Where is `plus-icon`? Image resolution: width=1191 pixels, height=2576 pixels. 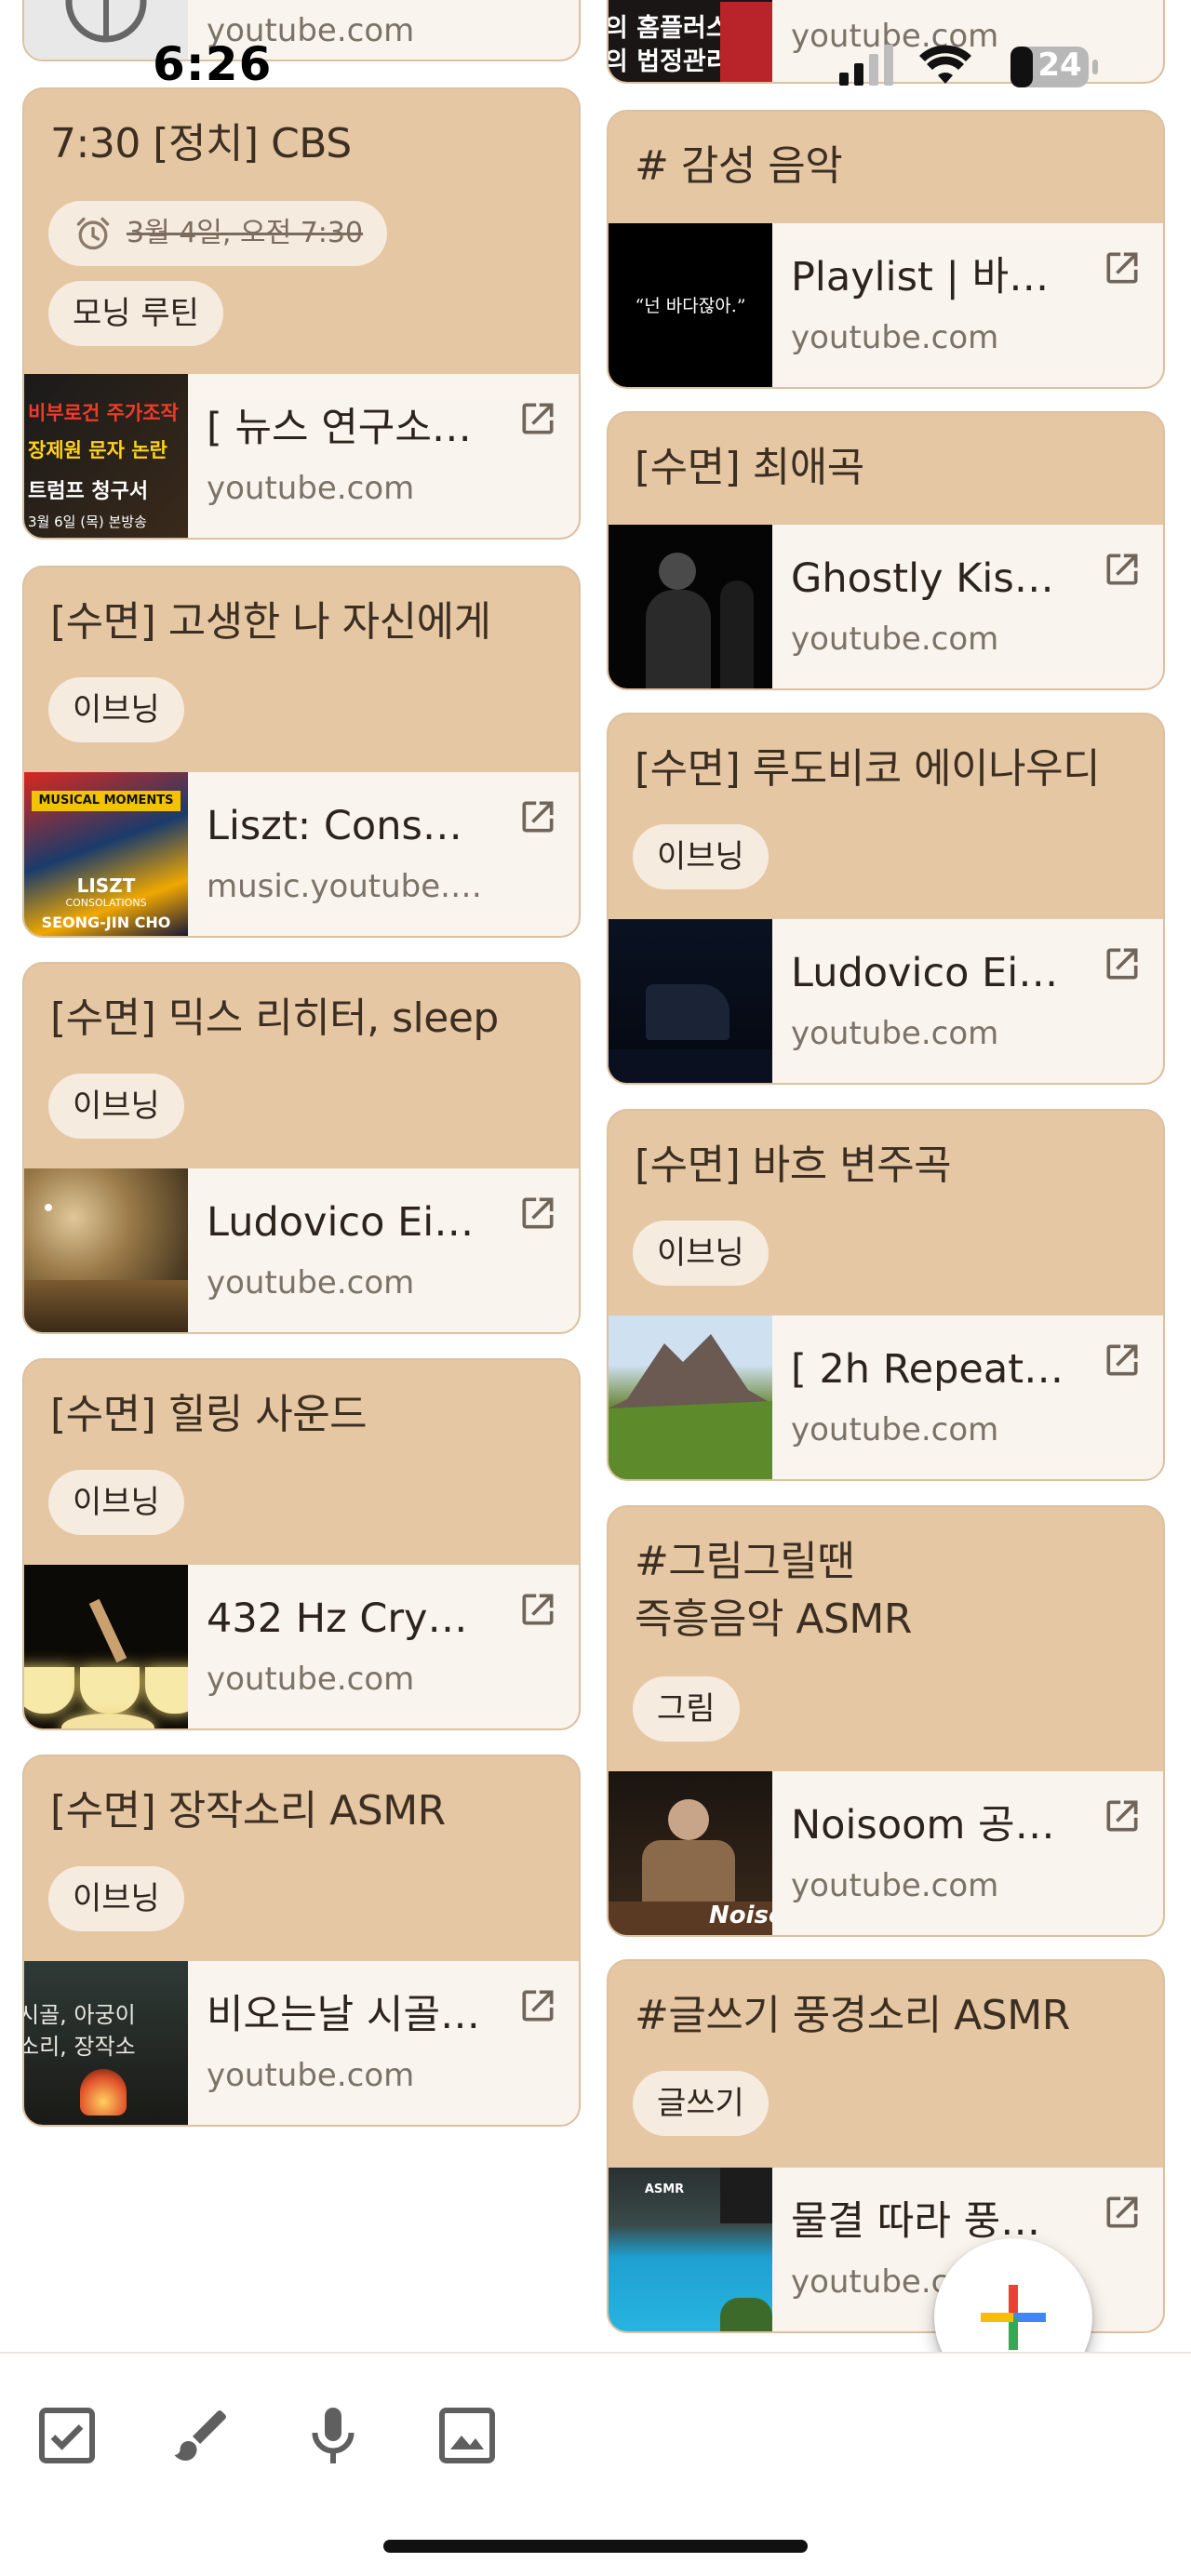 plus-icon is located at coordinates (1013, 2317).